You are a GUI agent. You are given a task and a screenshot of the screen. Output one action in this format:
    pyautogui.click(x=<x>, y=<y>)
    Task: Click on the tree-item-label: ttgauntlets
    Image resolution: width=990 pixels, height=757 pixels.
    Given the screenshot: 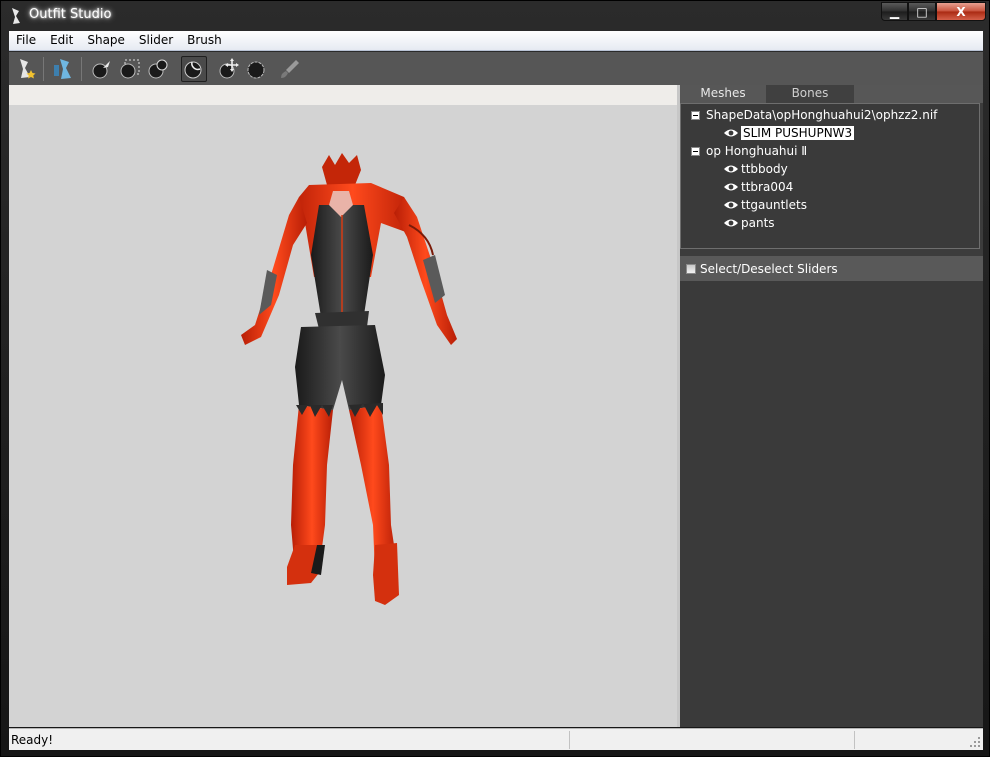 What is the action you would take?
    pyautogui.click(x=774, y=205)
    